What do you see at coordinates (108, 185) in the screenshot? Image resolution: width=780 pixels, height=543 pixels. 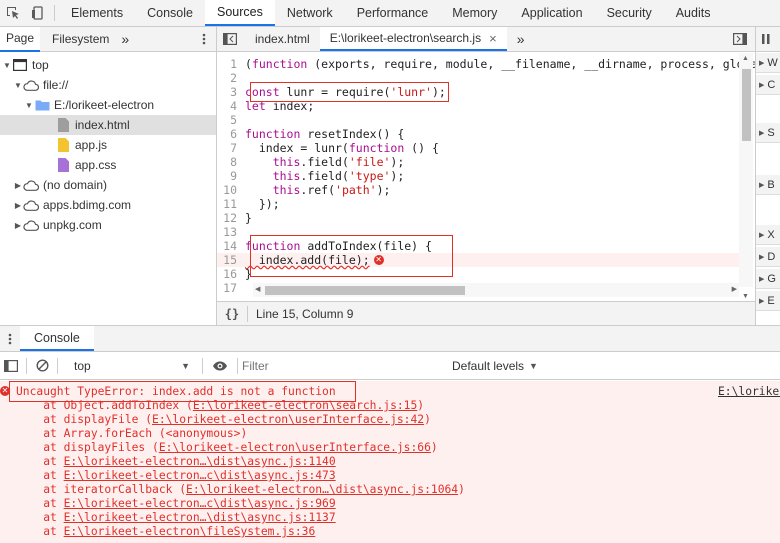 I see `tree-item: ▶ (no domain)` at bounding box center [108, 185].